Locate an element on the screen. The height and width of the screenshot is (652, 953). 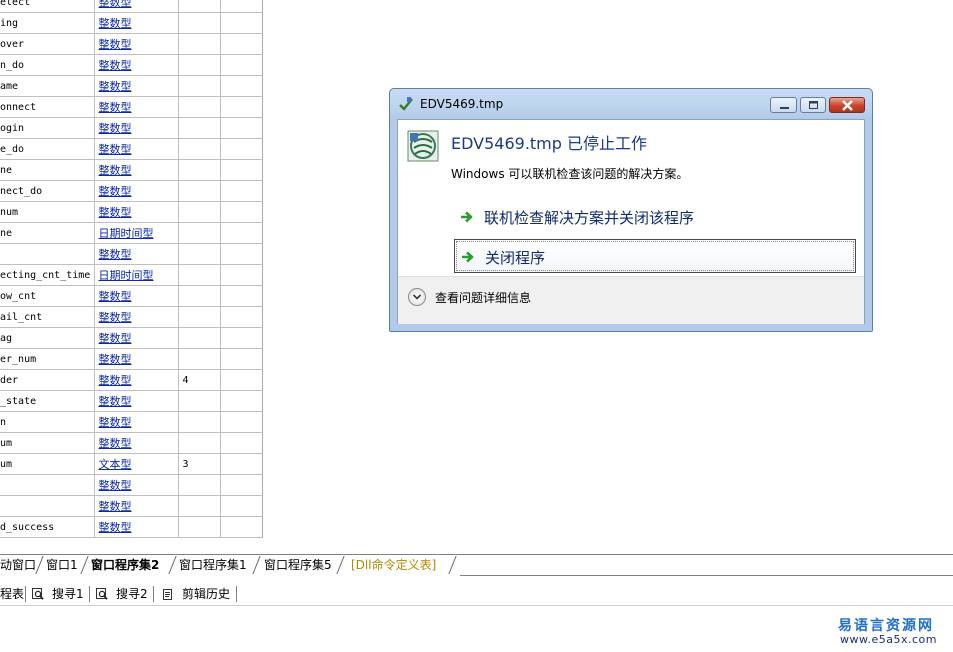
tab-program-set-1: 窗口程序集1 is located at coordinates (213, 565).